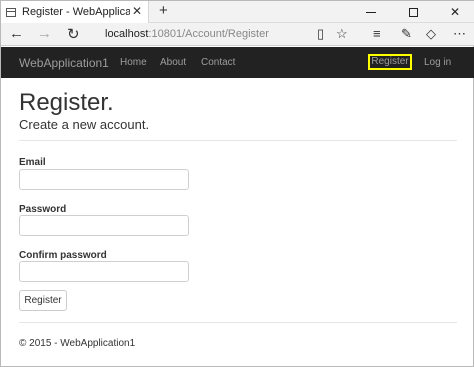 This screenshot has height=367, width=474. Describe the element at coordinates (63, 255) in the screenshot. I see `confirm-password-label: Confirm password` at that location.